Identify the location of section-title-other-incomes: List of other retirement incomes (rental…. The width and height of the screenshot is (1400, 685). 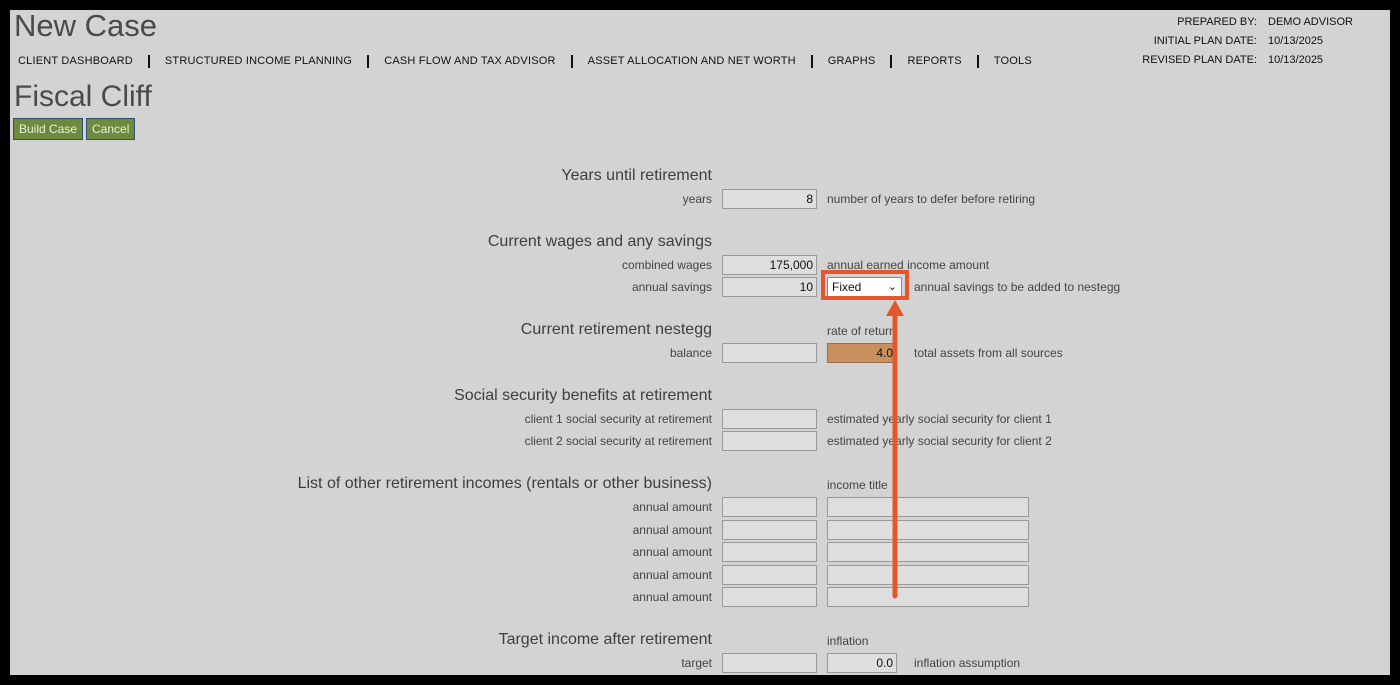
(504, 483).